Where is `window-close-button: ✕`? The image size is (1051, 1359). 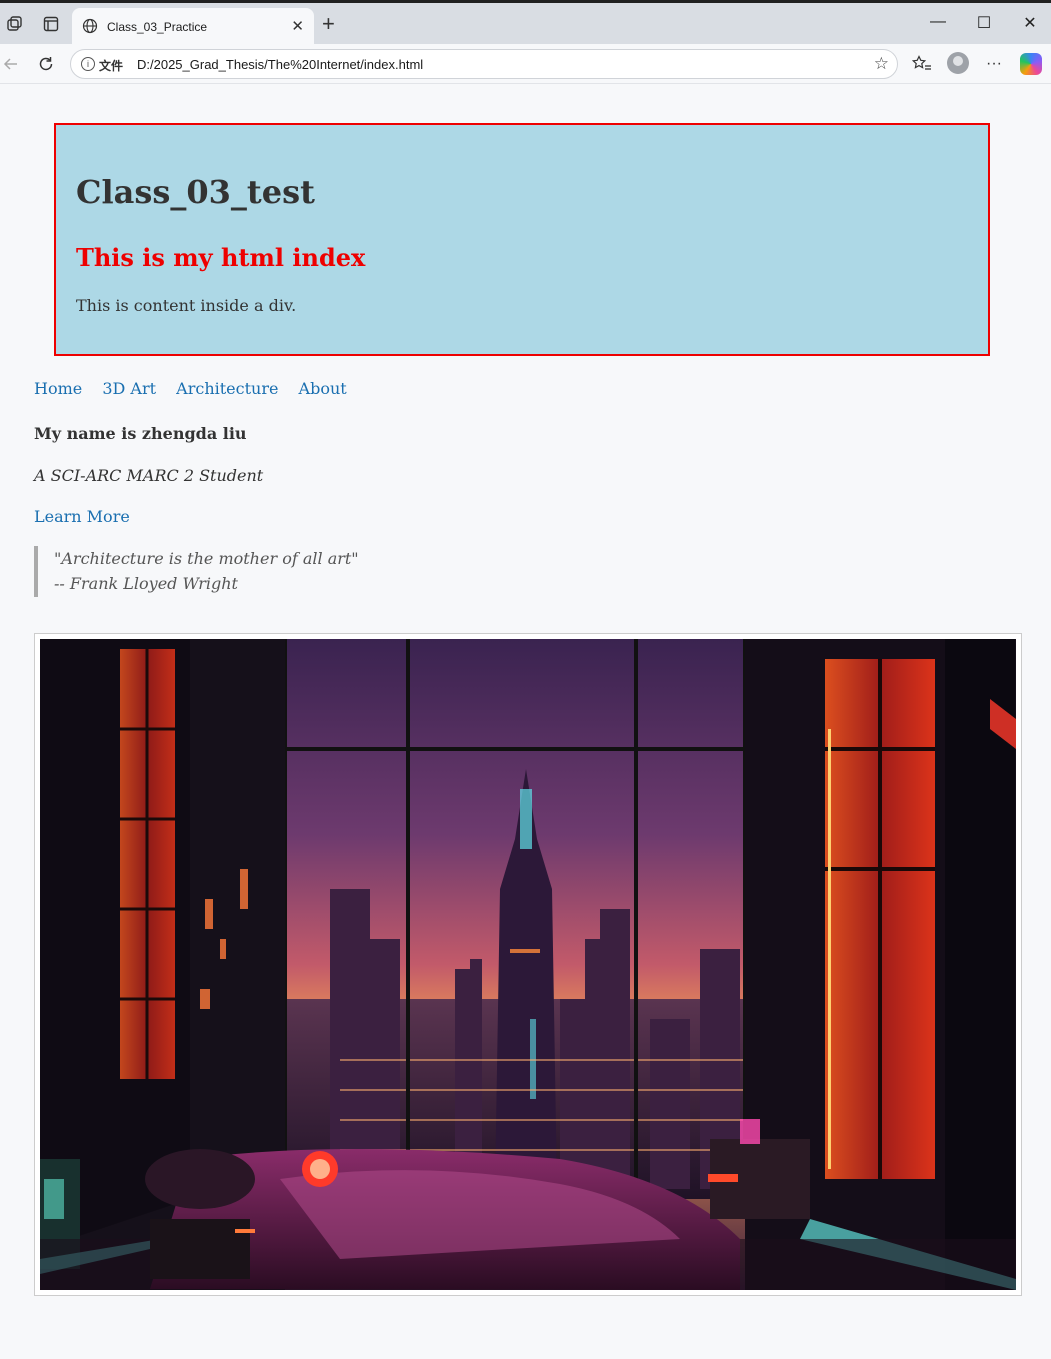
window-close-button: ✕ is located at coordinates (1030, 25).